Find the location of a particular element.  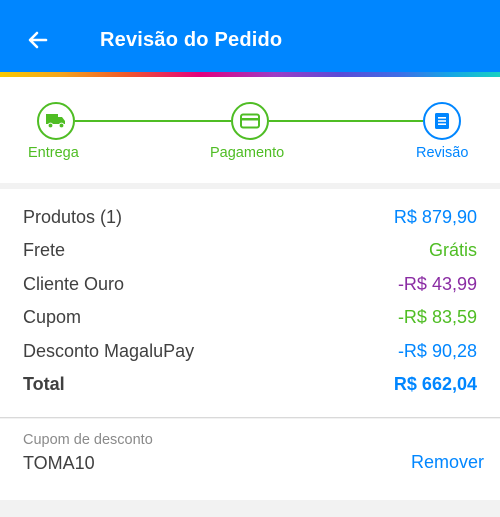

summary-value: Grátis is located at coordinates (452, 249).